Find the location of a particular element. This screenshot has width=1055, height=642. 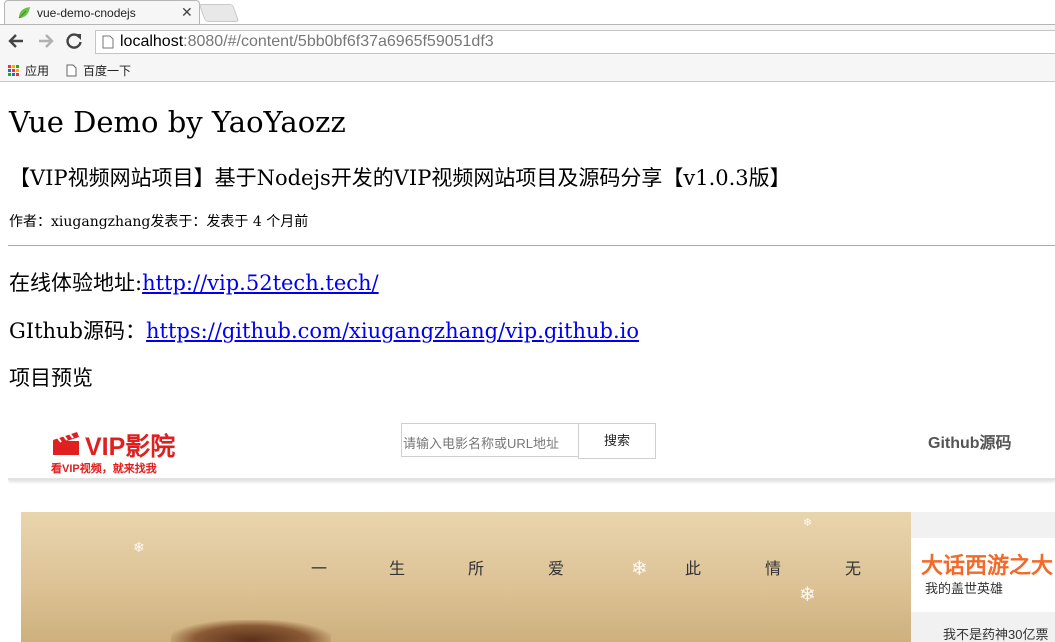

preview-search-button: 搜索 is located at coordinates (617, 441).